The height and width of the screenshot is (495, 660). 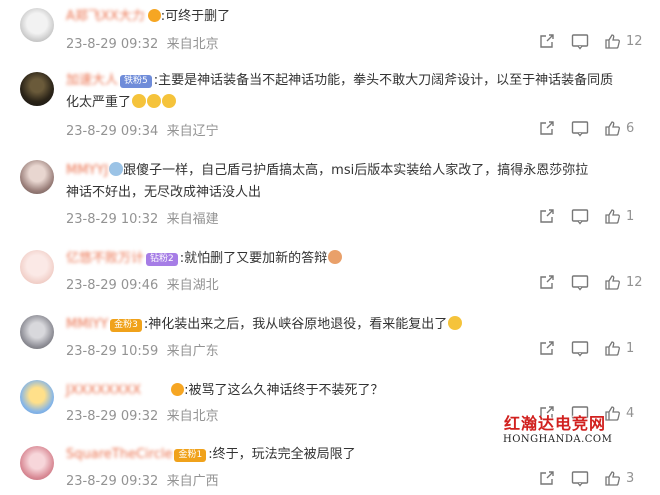 What do you see at coordinates (142, 285) in the screenshot?
I see `comment-meta: 23-8-29 09:46 来自湖北` at bounding box center [142, 285].